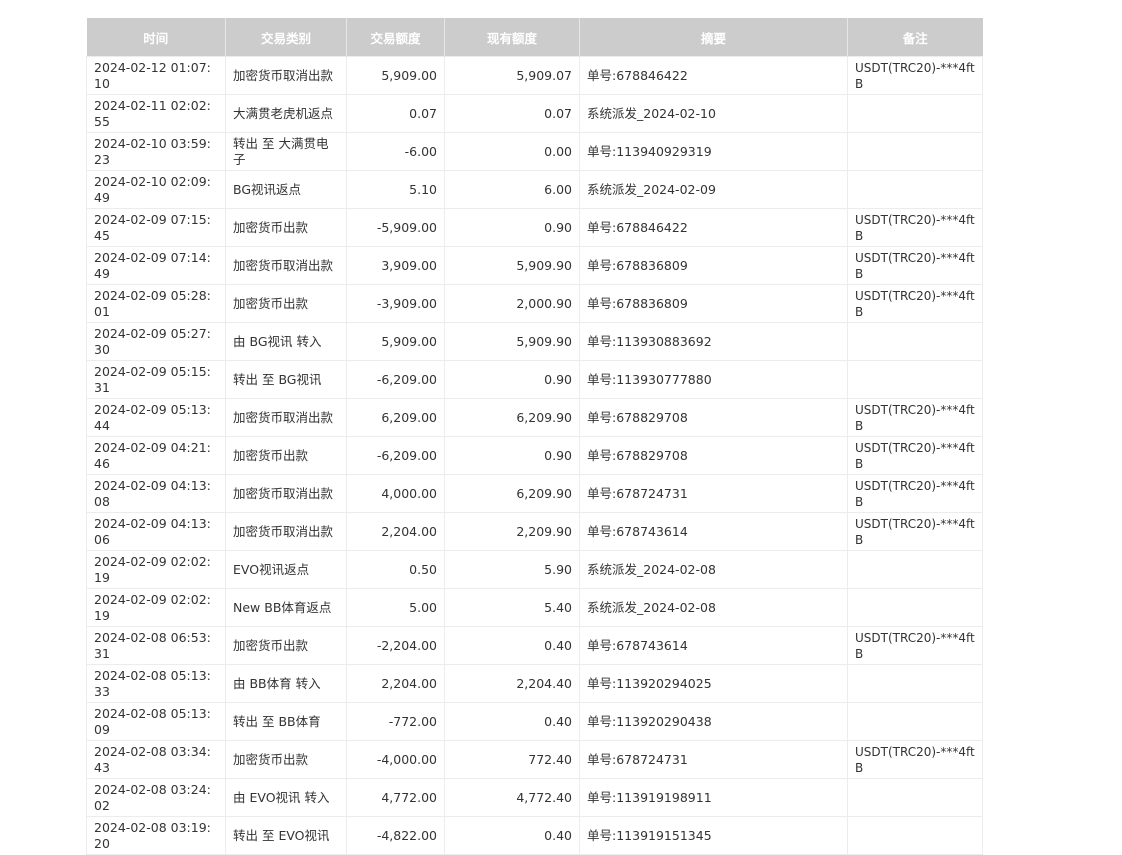  I want to click on cell-summary: 系统派发_2024-02-08, so click(713, 607).